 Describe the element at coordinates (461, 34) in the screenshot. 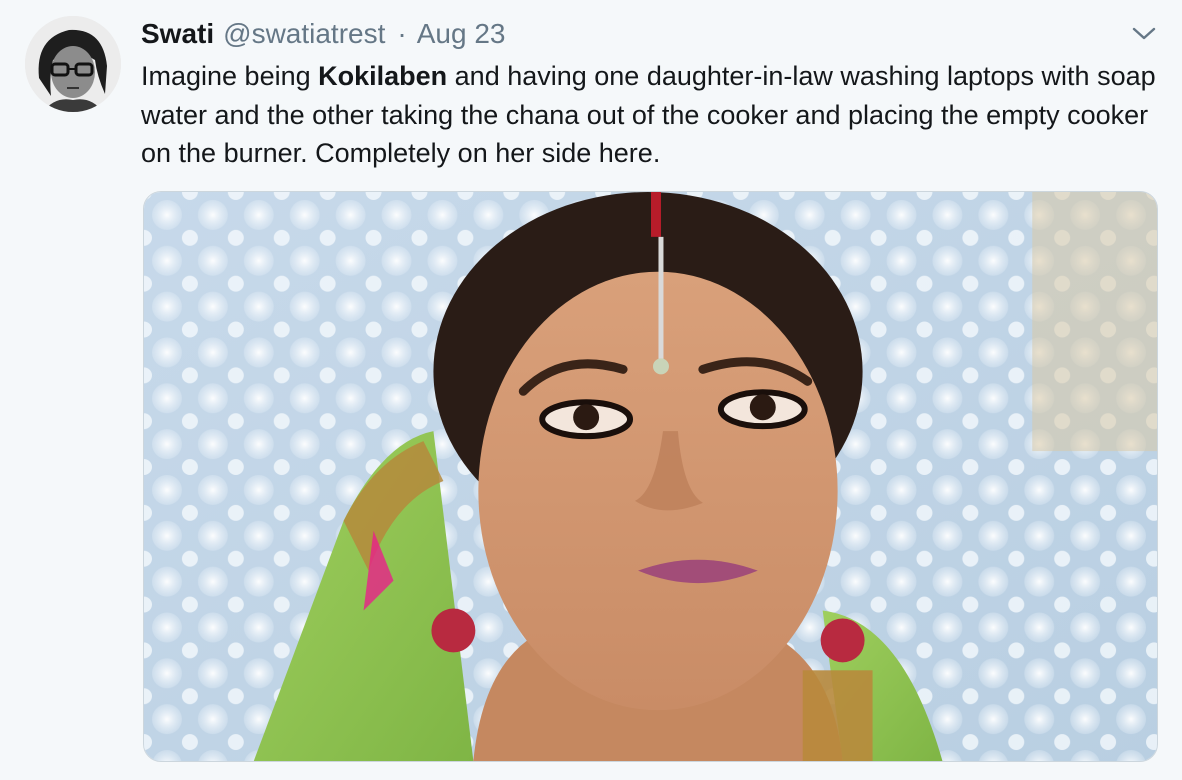

I see `tweet-date: Aug 23` at that location.